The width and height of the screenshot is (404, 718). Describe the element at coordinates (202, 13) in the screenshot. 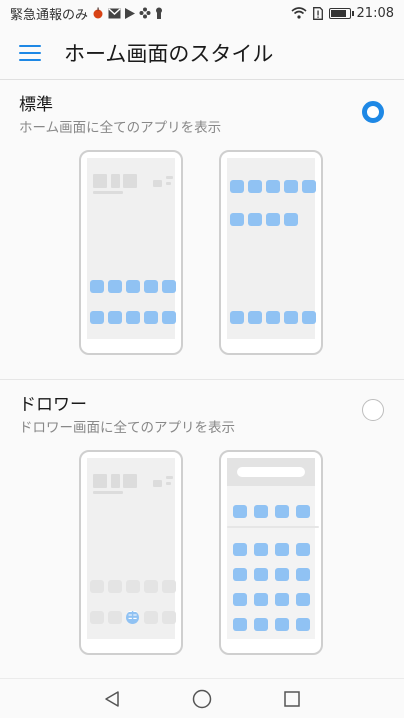

I see `status-bar: 緊急通報のみ 21:08` at that location.